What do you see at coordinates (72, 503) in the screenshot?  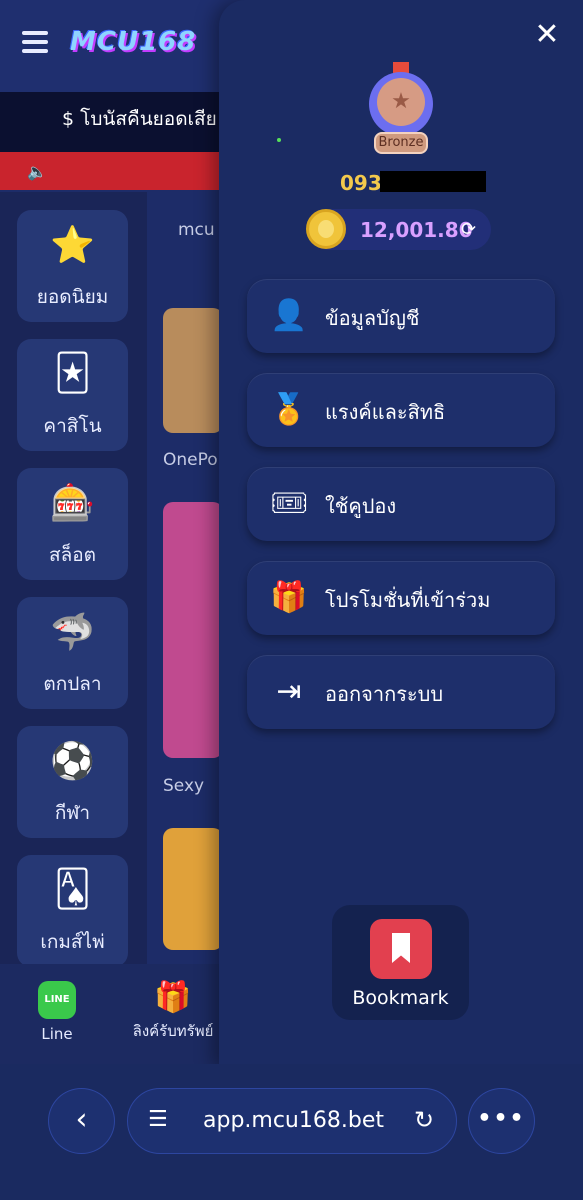 I see `slot-machine-icon: 🎰` at bounding box center [72, 503].